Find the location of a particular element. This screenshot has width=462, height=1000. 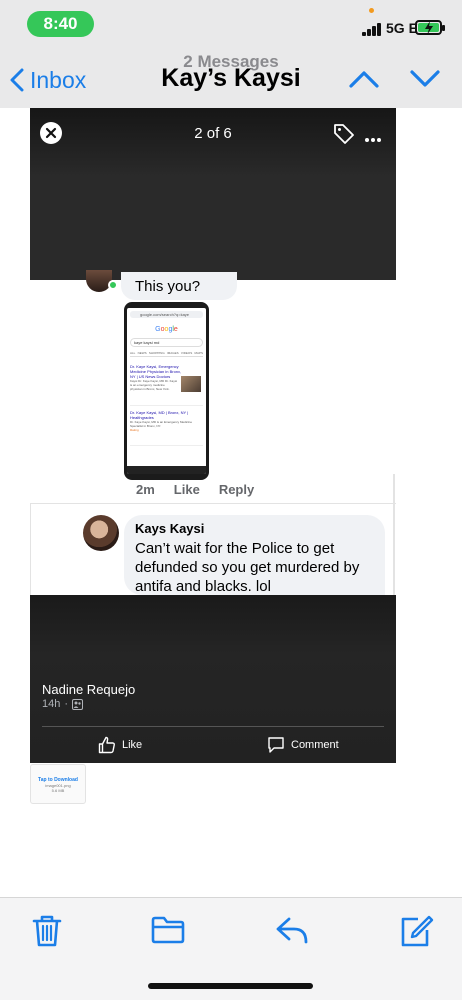

more-options-button is located at coordinates (373, 139).